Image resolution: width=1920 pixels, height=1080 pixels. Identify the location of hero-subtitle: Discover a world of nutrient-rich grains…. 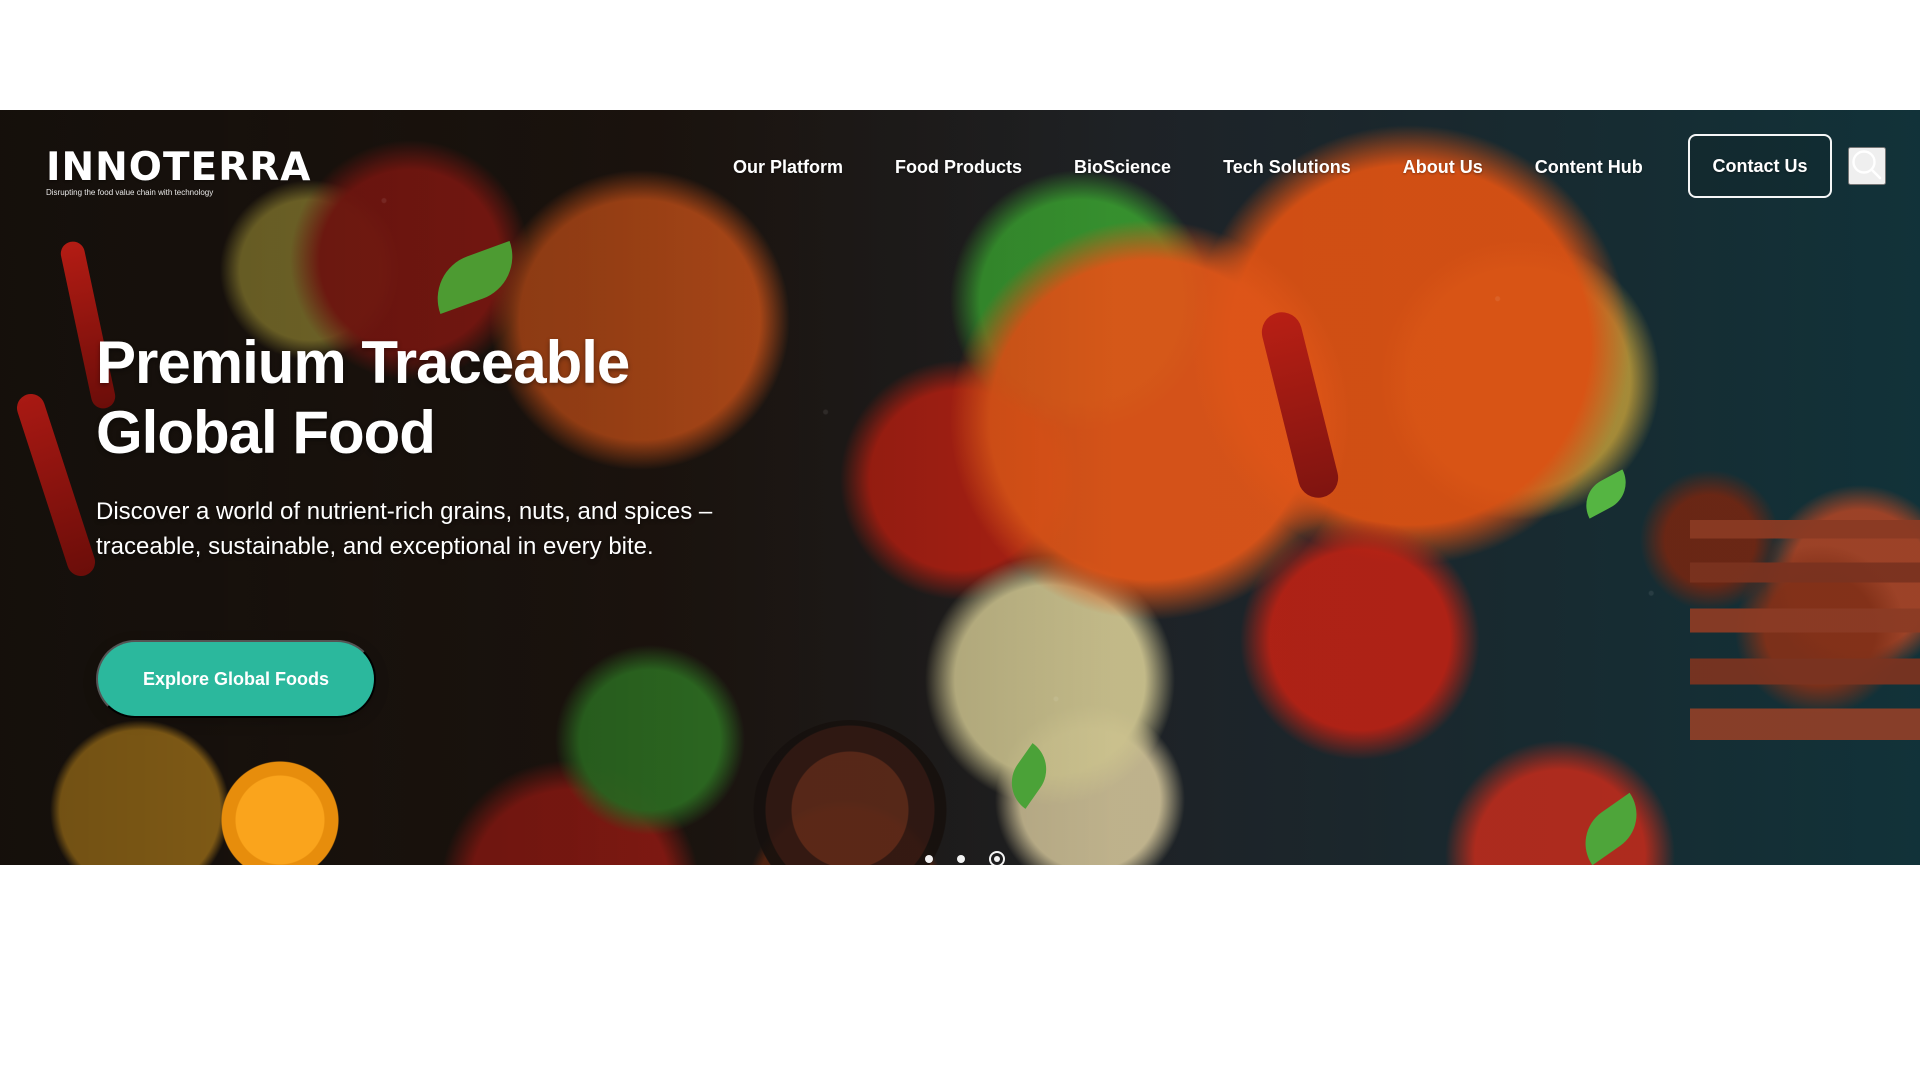
(404, 529).